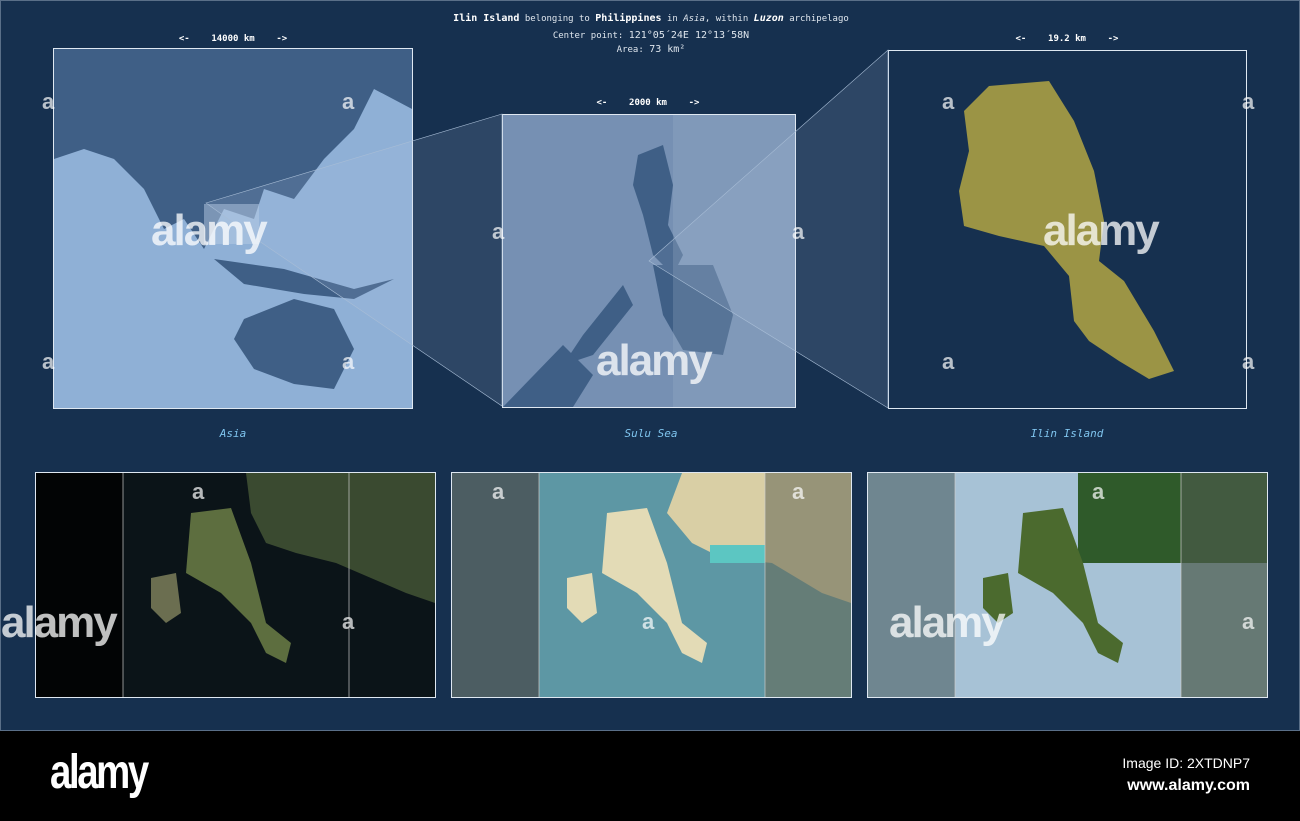  I want to click on label-ilin-island: Ilin Island, so click(1067, 433).